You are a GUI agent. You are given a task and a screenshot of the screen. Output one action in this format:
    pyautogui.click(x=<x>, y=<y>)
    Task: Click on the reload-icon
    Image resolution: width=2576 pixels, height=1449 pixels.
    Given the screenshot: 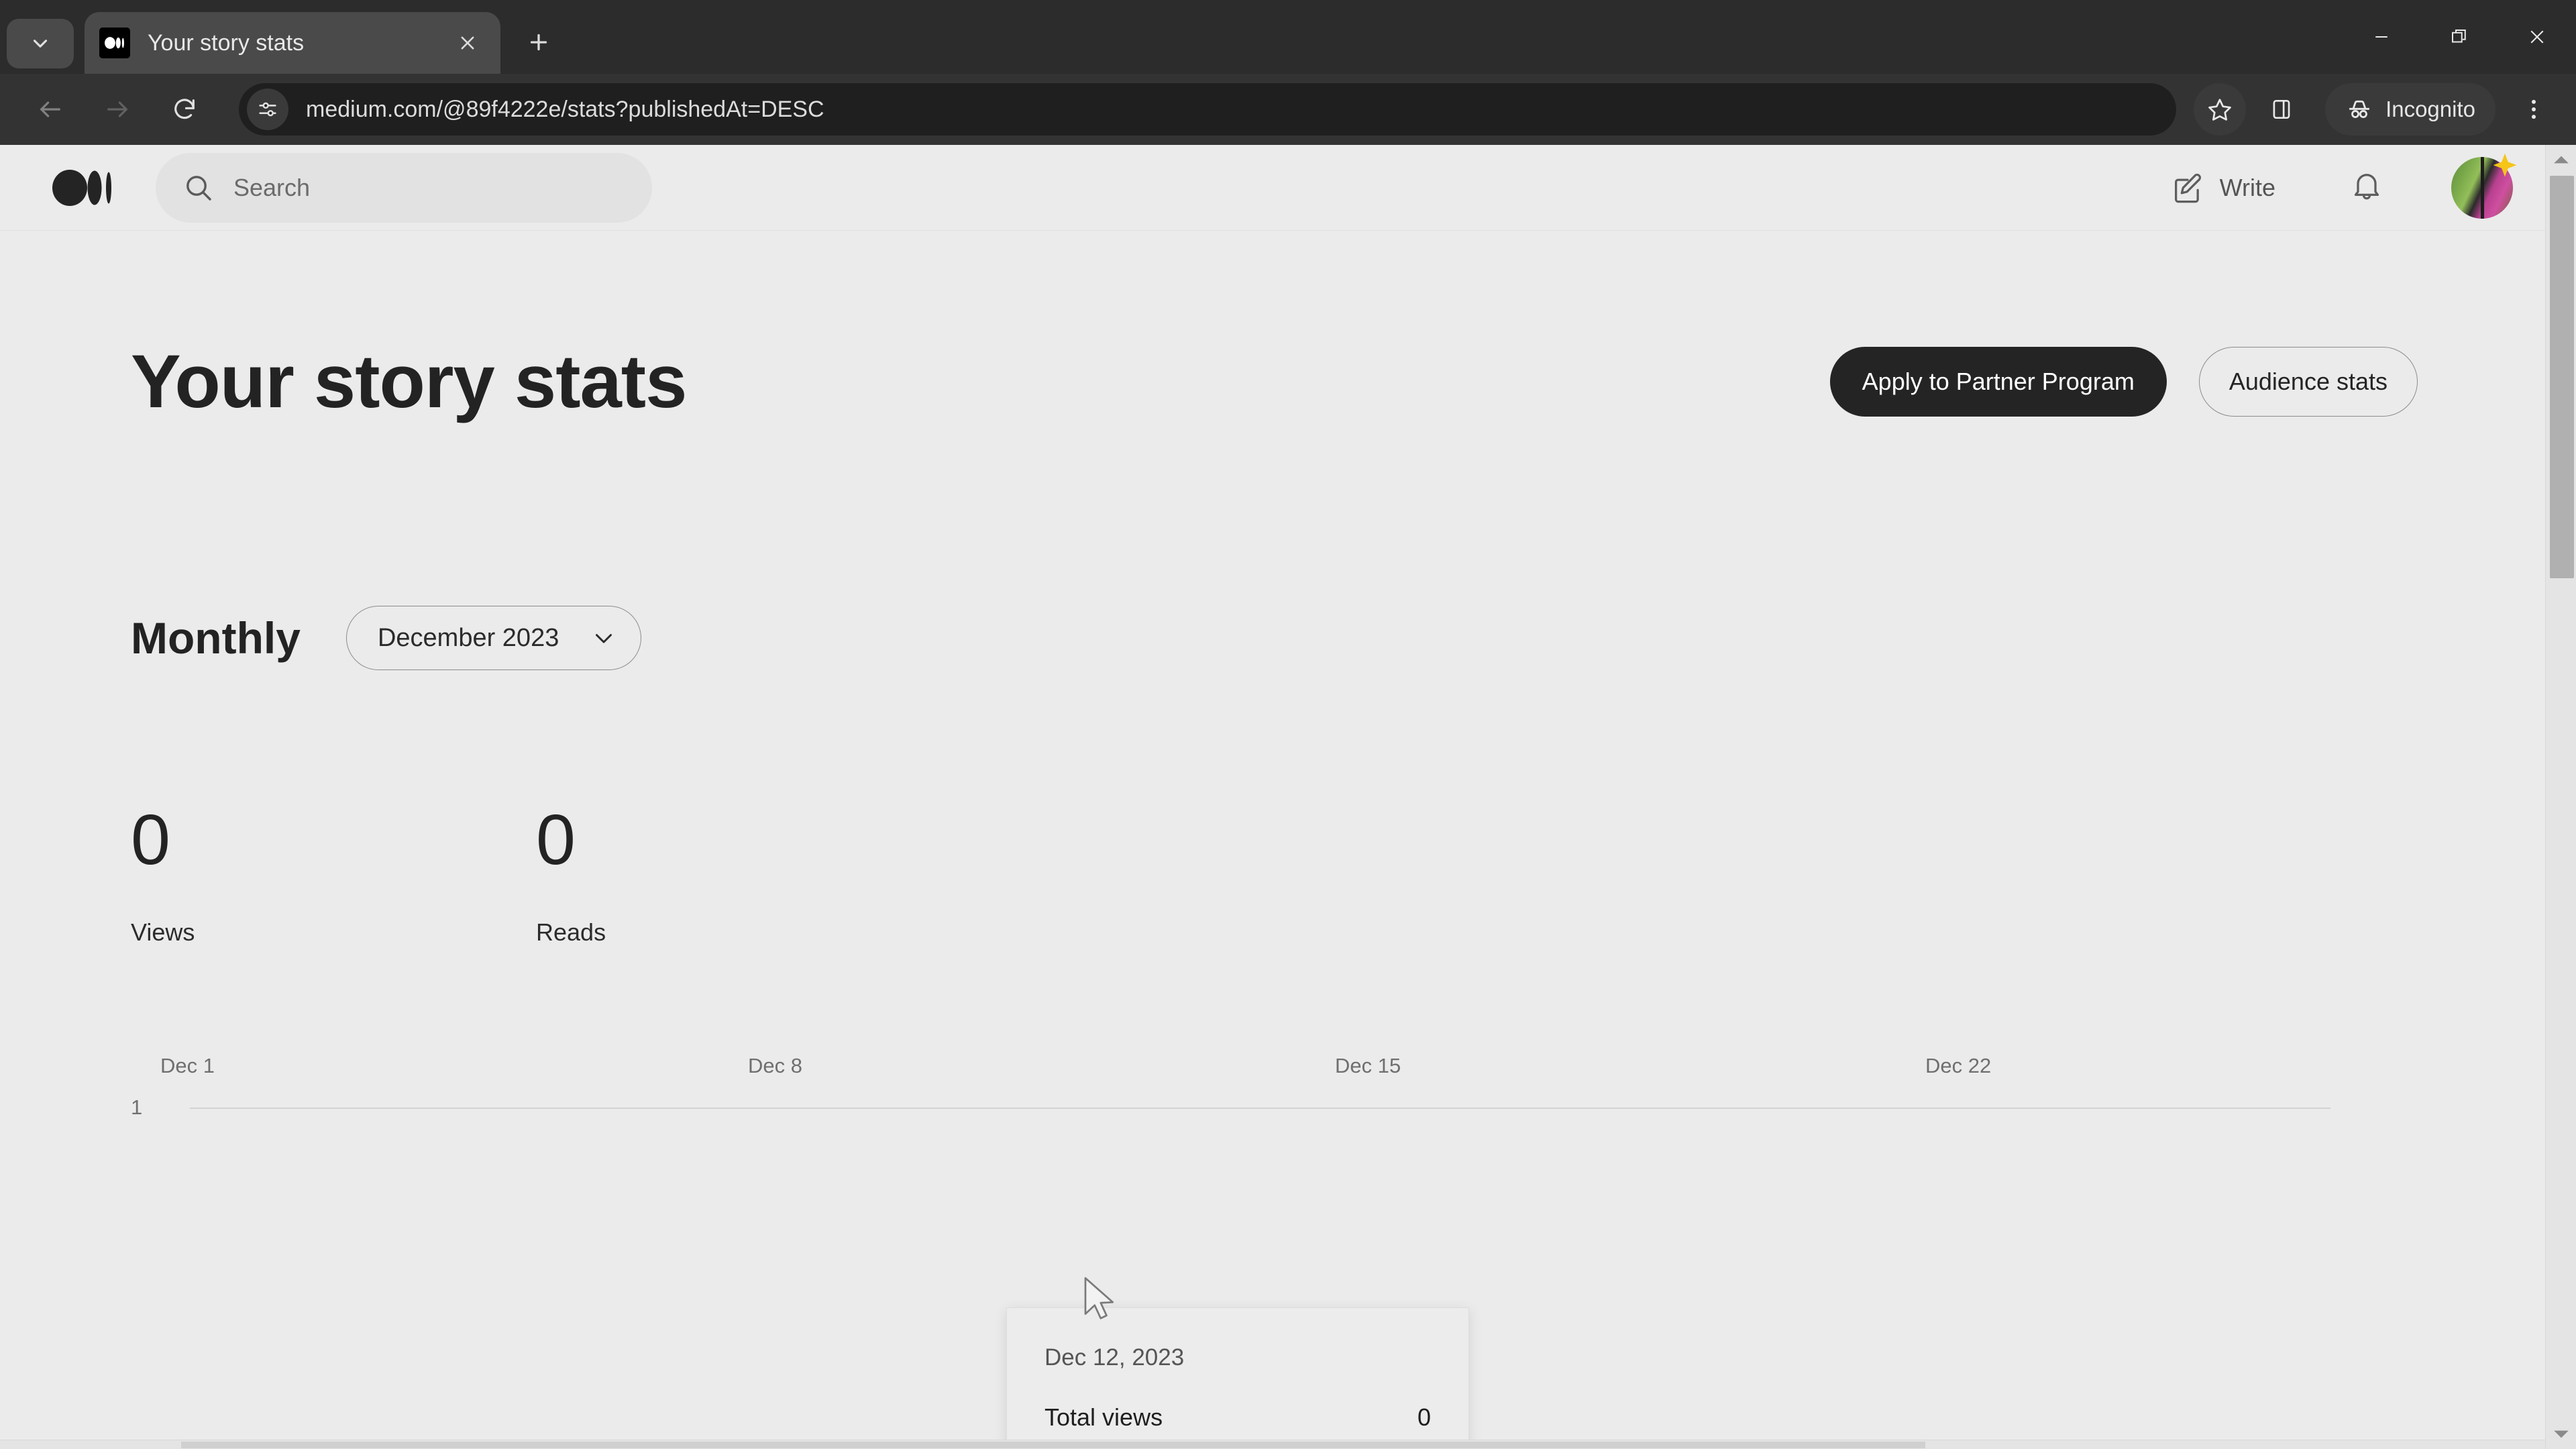 What is the action you would take?
    pyautogui.click(x=184, y=109)
    